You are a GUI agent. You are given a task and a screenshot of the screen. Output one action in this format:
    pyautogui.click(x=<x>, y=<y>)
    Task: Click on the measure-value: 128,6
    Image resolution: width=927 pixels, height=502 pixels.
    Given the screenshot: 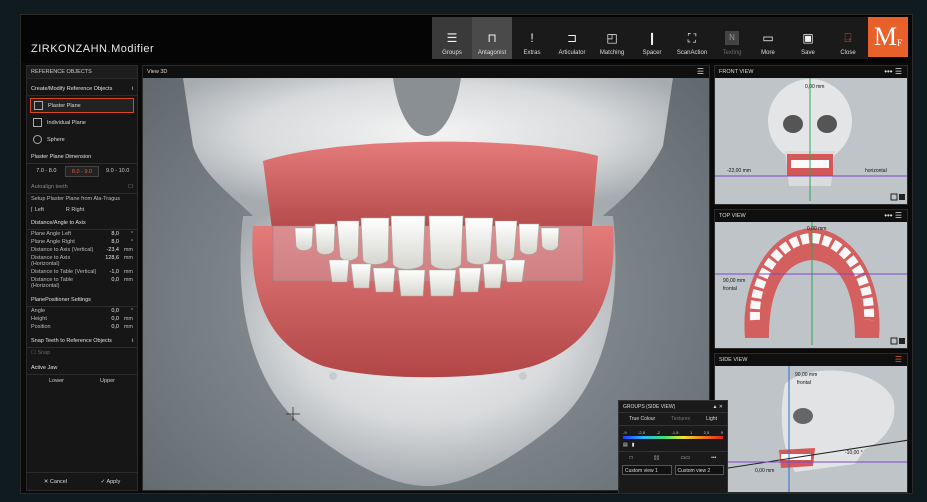 What is the action you would take?
    pyautogui.click(x=108, y=261)
    